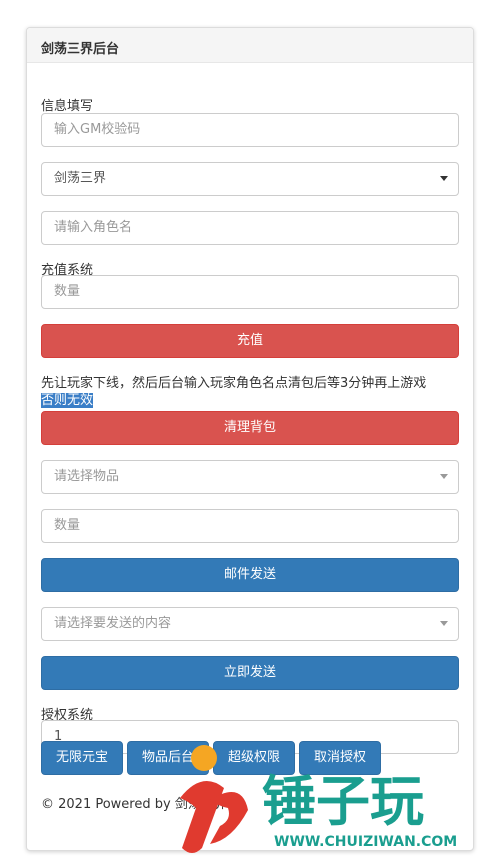 This screenshot has width=500, height=868. I want to click on gm-code-input: 输入GM校验码, so click(250, 130).